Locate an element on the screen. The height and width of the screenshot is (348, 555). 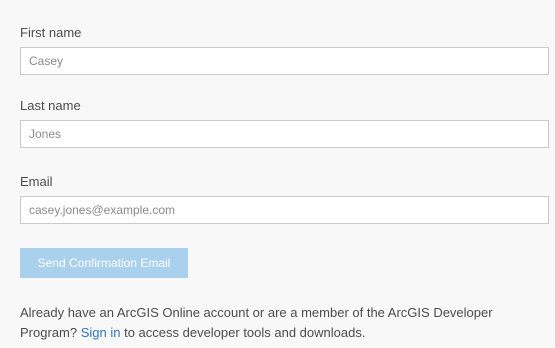
send-confirmation-email-button: Send Confirmation Email is located at coordinates (104, 263).